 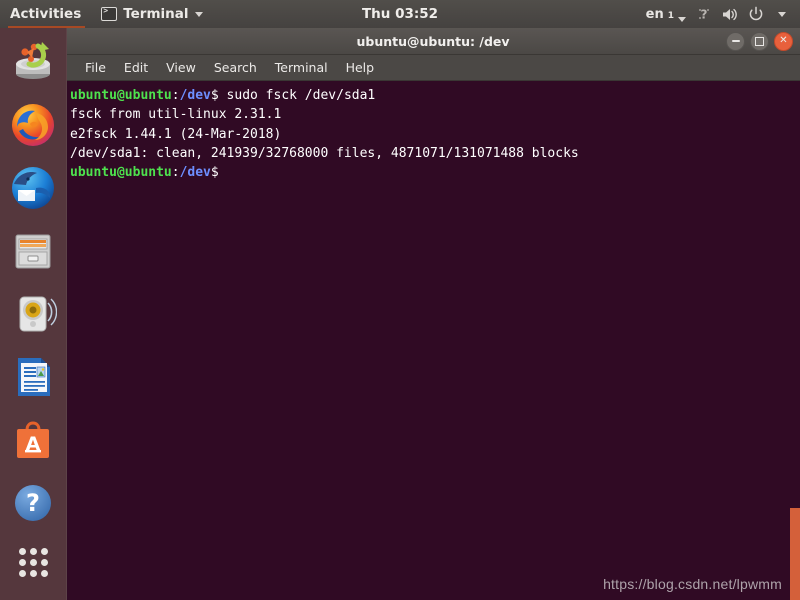 What do you see at coordinates (136, 67) in the screenshot?
I see `menu-edit: Edit` at bounding box center [136, 67].